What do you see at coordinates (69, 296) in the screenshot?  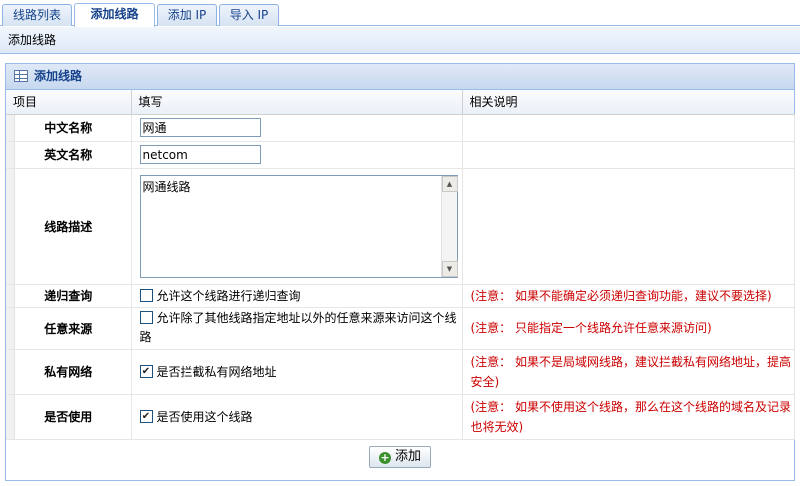 I see `recursive-label: 递归查询` at bounding box center [69, 296].